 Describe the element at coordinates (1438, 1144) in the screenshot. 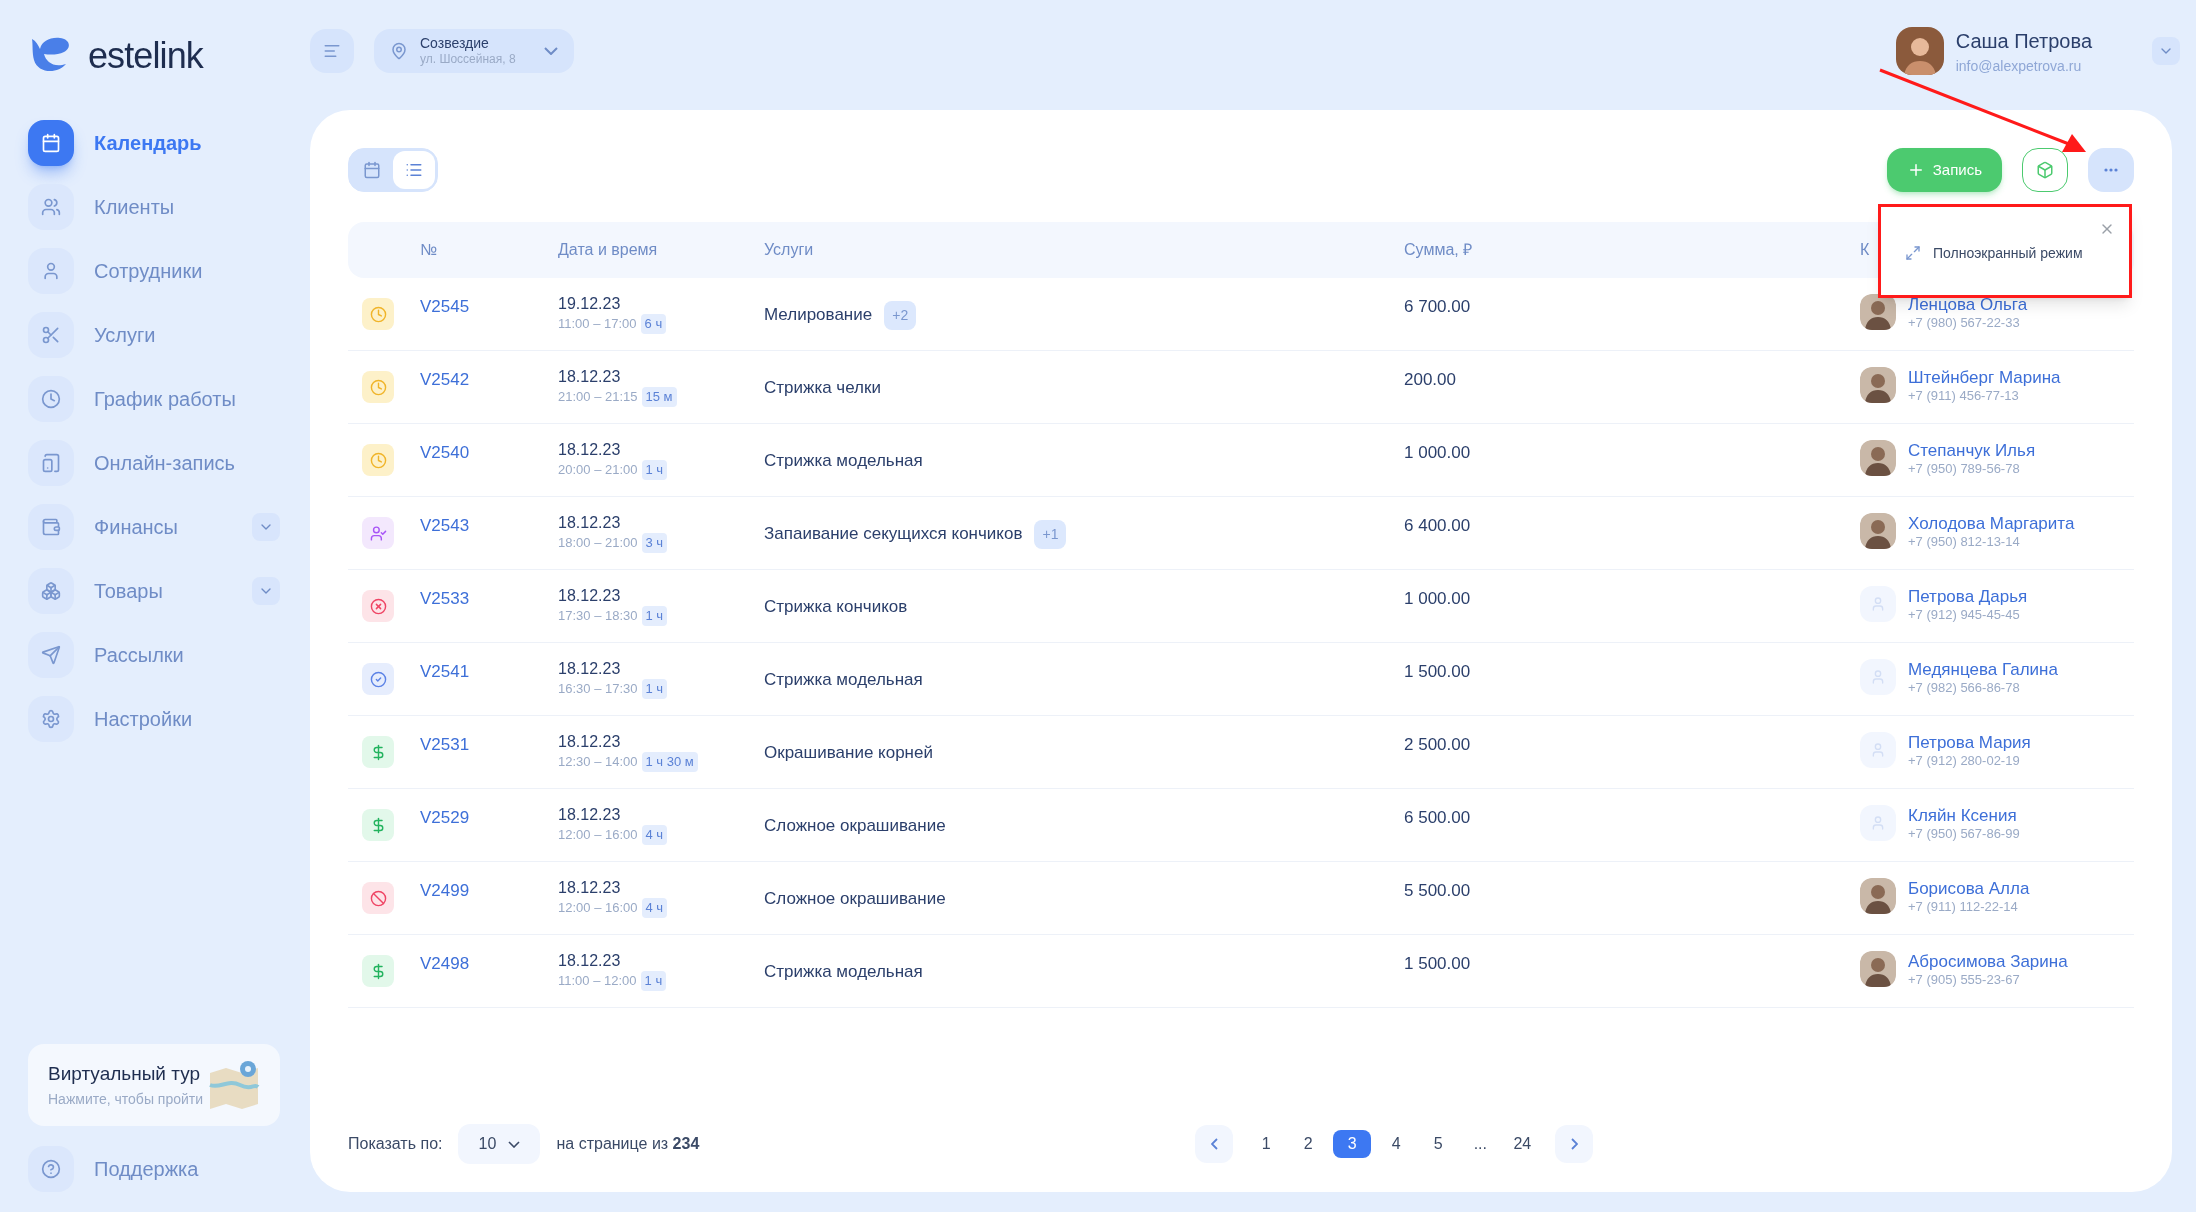

I see `page-button: 5` at that location.